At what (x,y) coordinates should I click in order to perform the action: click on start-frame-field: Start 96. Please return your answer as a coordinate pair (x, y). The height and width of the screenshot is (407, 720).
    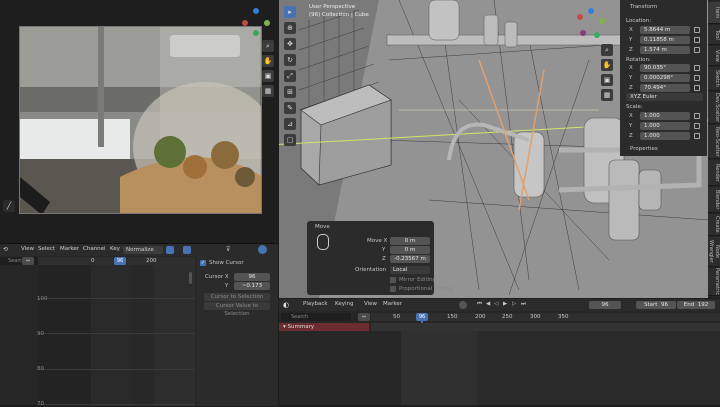
    Looking at the image, I should click on (656, 305).